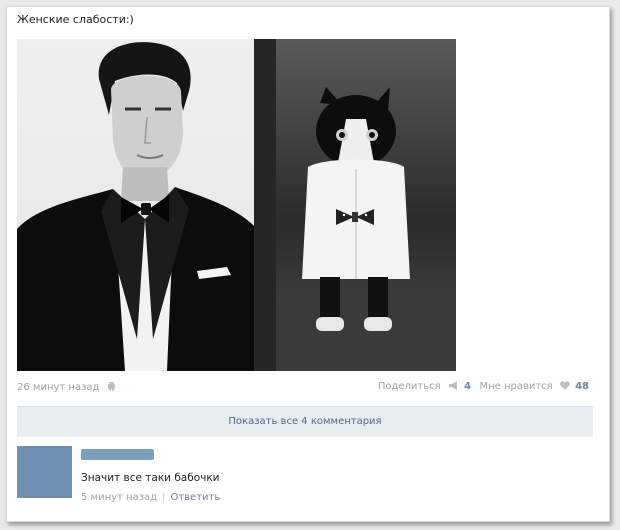  What do you see at coordinates (195, 497) in the screenshot?
I see `reply-button: Ответить` at bounding box center [195, 497].